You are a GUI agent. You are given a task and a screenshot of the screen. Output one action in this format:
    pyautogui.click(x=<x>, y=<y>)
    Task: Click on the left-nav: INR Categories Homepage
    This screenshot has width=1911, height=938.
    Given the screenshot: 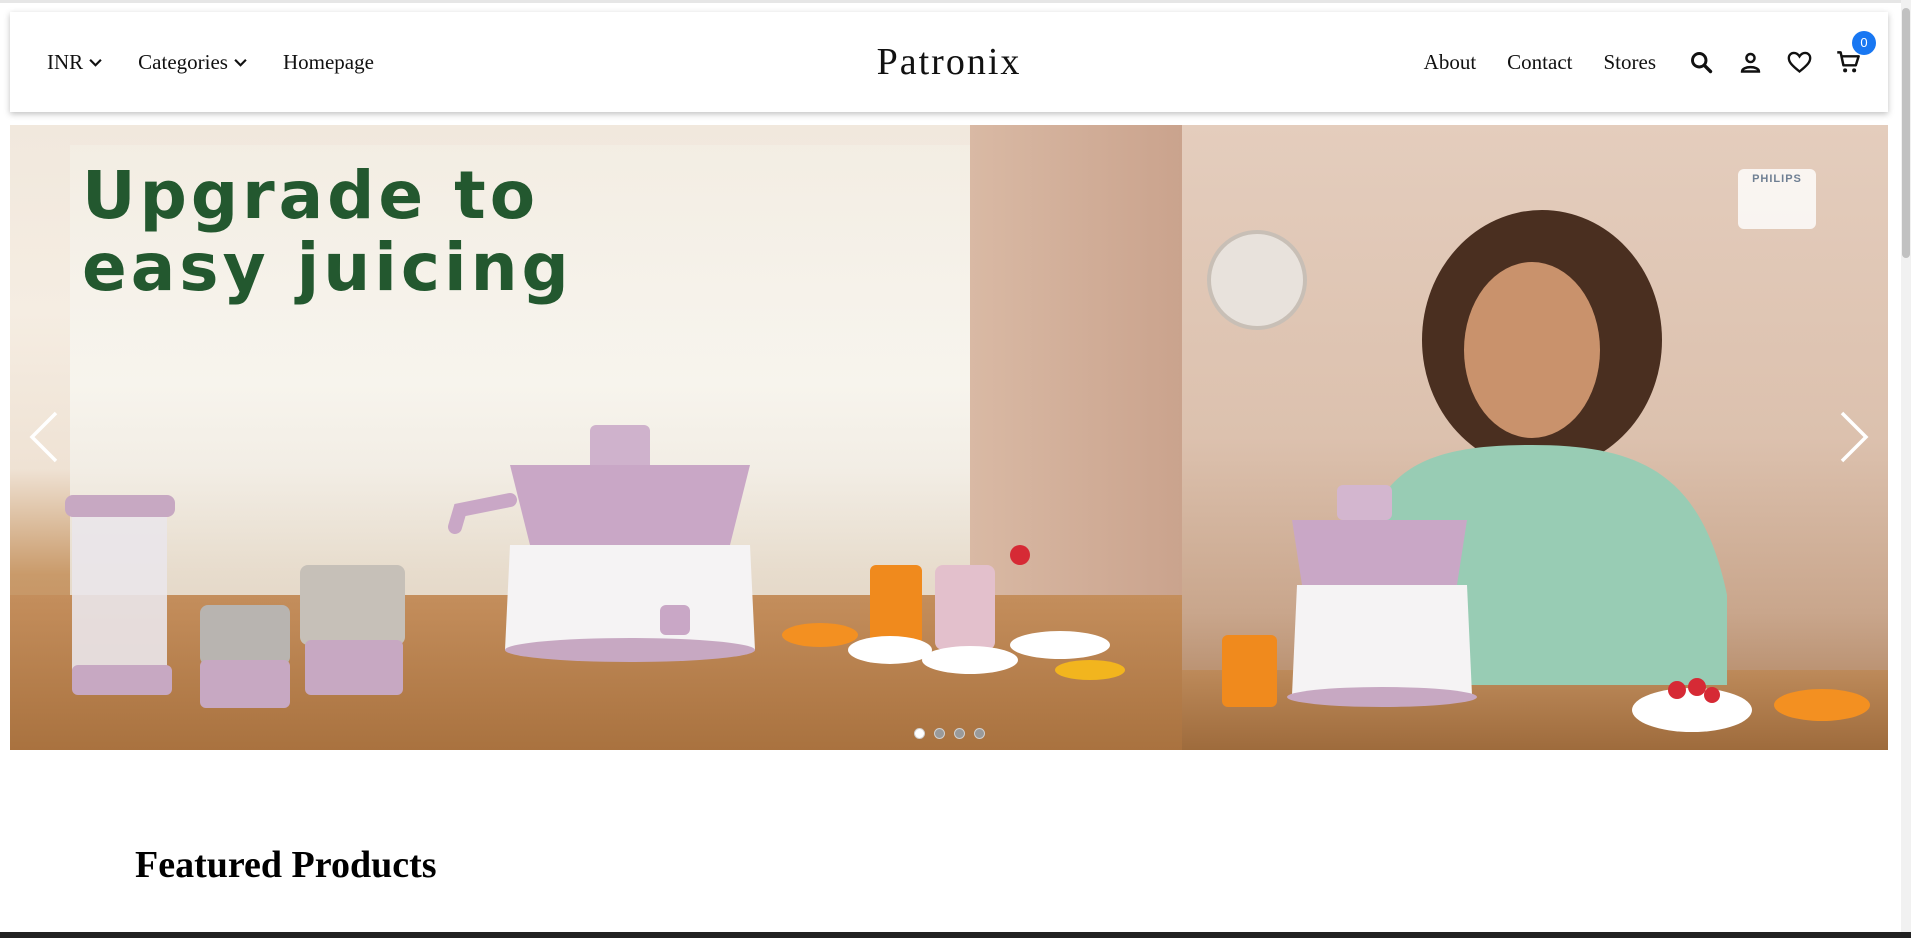 What is the action you would take?
    pyautogui.click(x=210, y=62)
    